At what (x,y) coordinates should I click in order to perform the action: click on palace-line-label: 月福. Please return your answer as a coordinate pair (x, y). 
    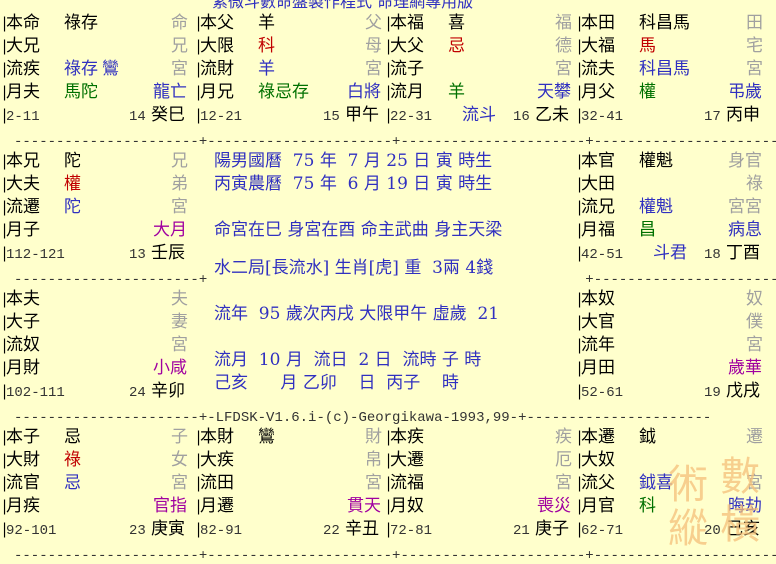
    Looking at the image, I should click on (598, 230).